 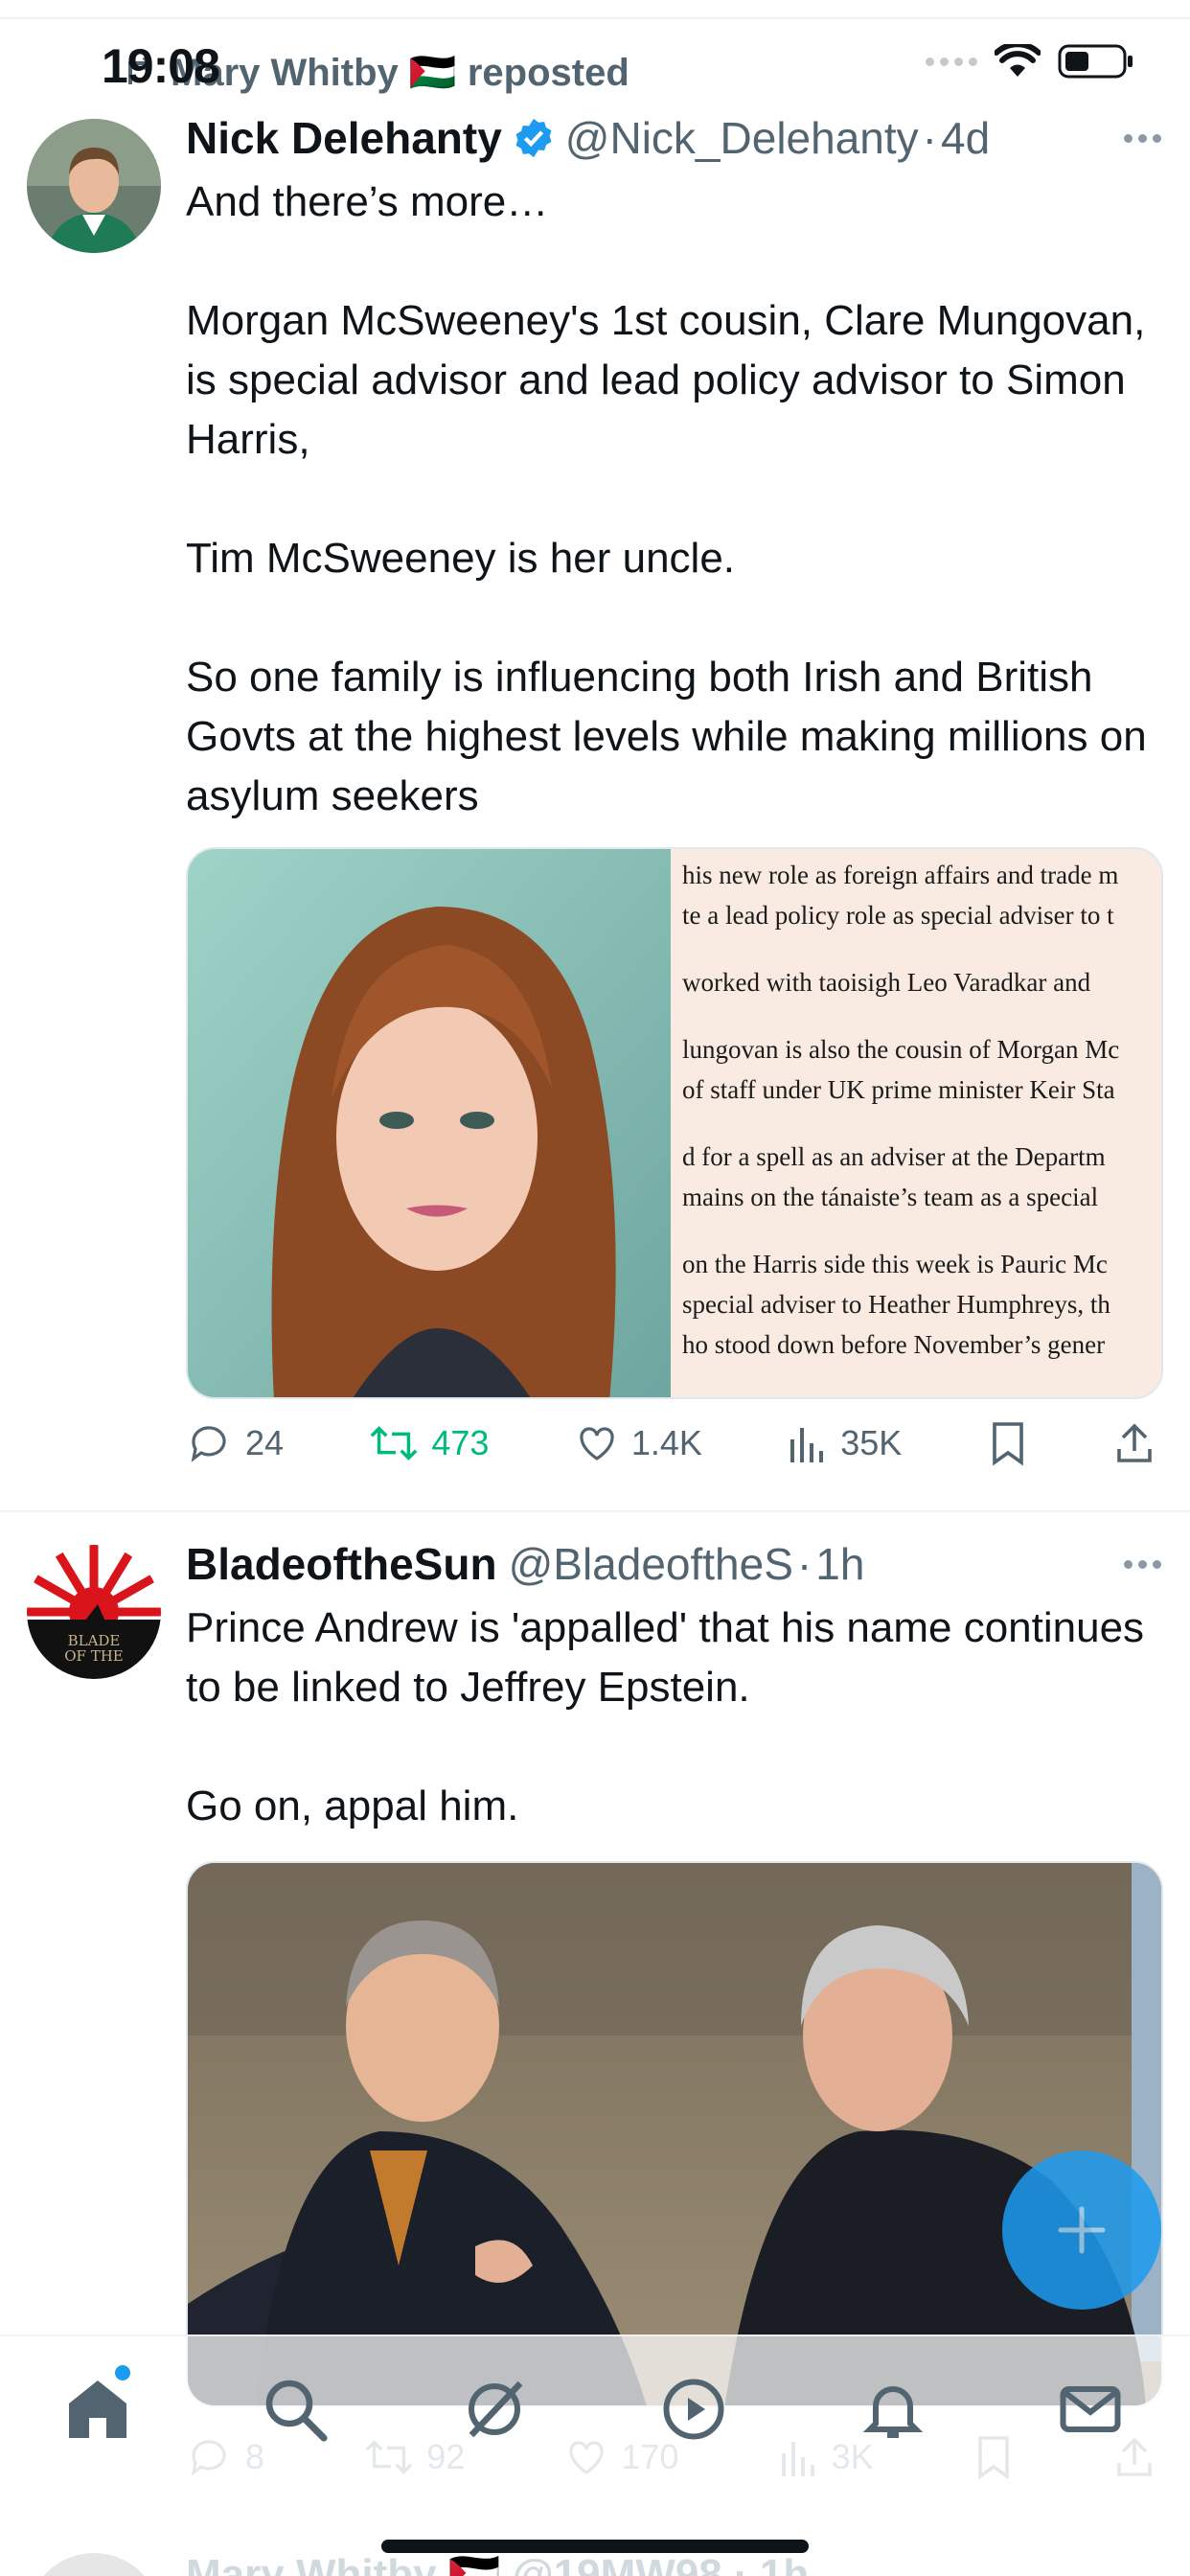 What do you see at coordinates (894, 1344) in the screenshot?
I see `article-line: ho stood down before November’s gener` at bounding box center [894, 1344].